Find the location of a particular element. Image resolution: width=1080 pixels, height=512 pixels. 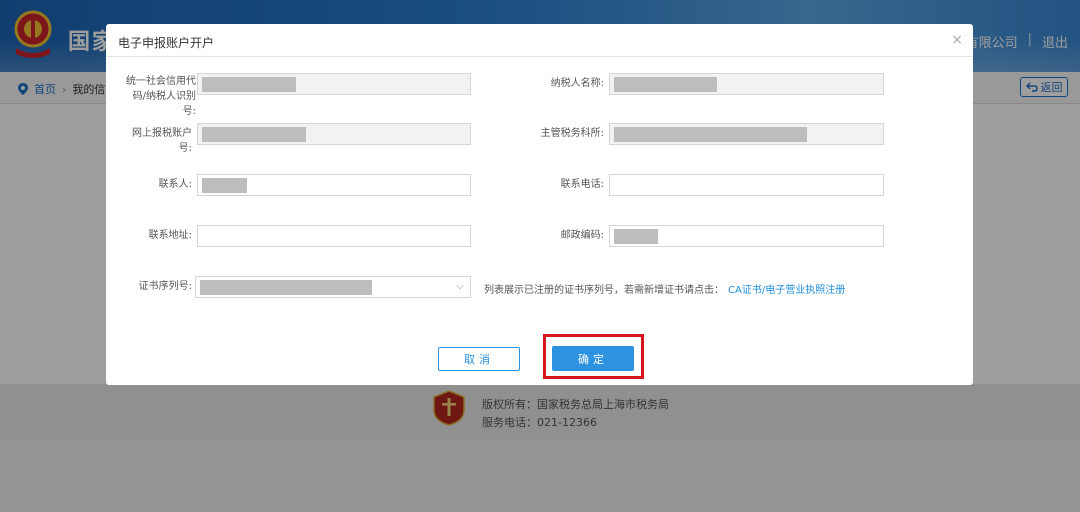

cert-serial-label: 证书序列号: is located at coordinates (165, 286).